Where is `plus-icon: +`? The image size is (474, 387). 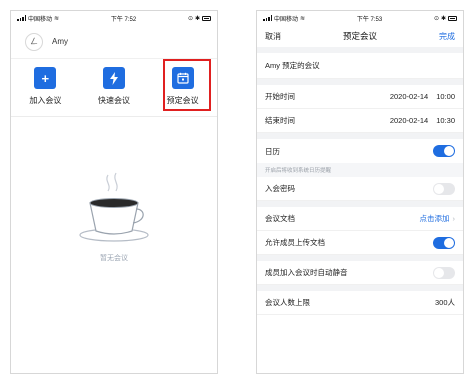
plus-icon: + is located at coordinates (45, 78).